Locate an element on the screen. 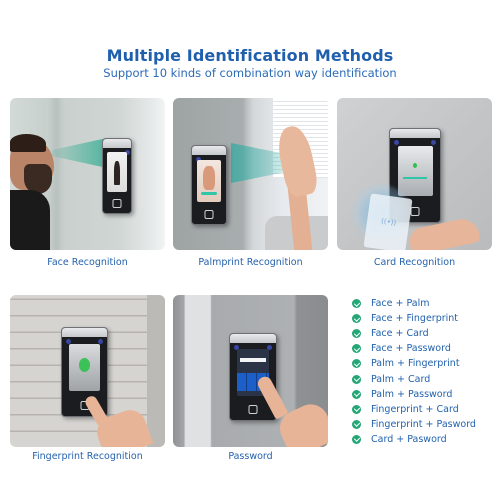 This screenshot has height=500, width=500. nfc-icon: ((•)) is located at coordinates (388, 222).